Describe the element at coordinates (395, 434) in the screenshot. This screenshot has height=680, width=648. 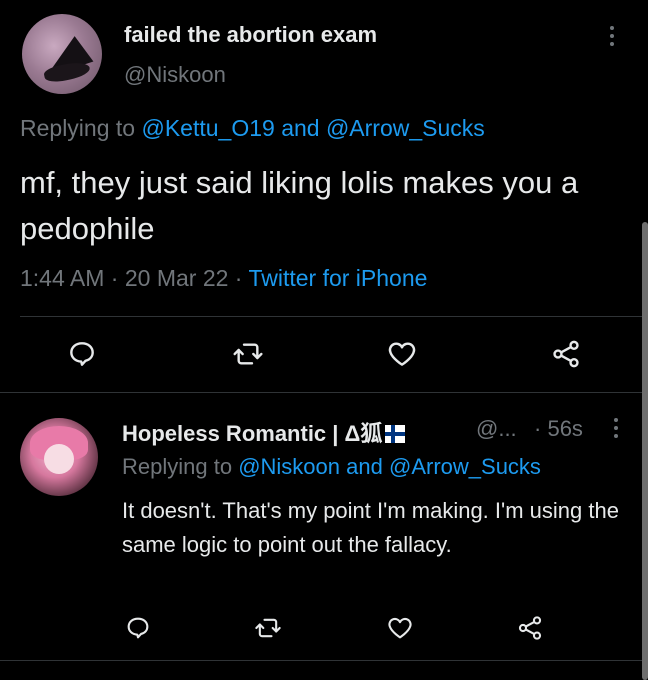
I see `finland-flag-icon` at that location.